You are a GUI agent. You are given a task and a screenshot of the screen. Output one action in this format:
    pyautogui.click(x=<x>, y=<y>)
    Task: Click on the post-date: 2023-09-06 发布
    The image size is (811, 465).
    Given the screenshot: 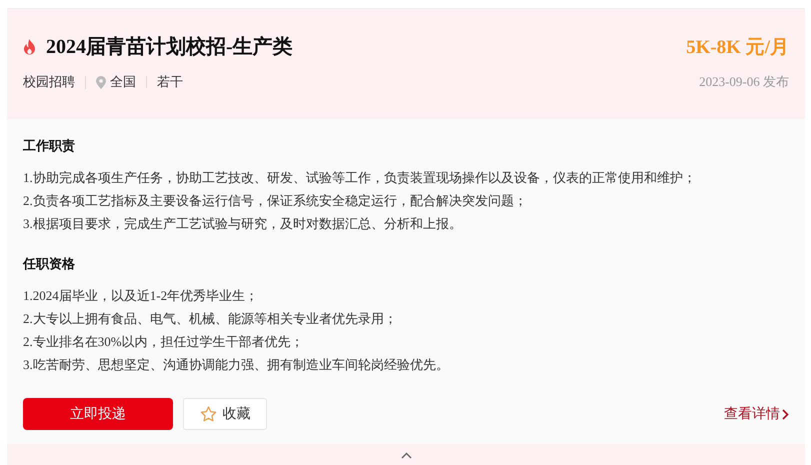 What is the action you would take?
    pyautogui.click(x=744, y=82)
    